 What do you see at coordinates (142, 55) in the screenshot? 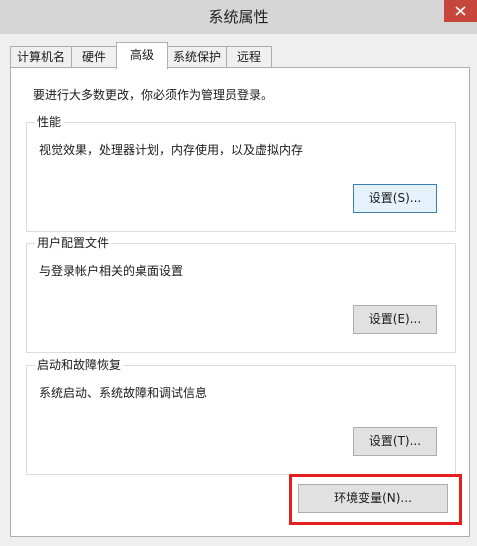
I see `tab-advanced: 高级` at bounding box center [142, 55].